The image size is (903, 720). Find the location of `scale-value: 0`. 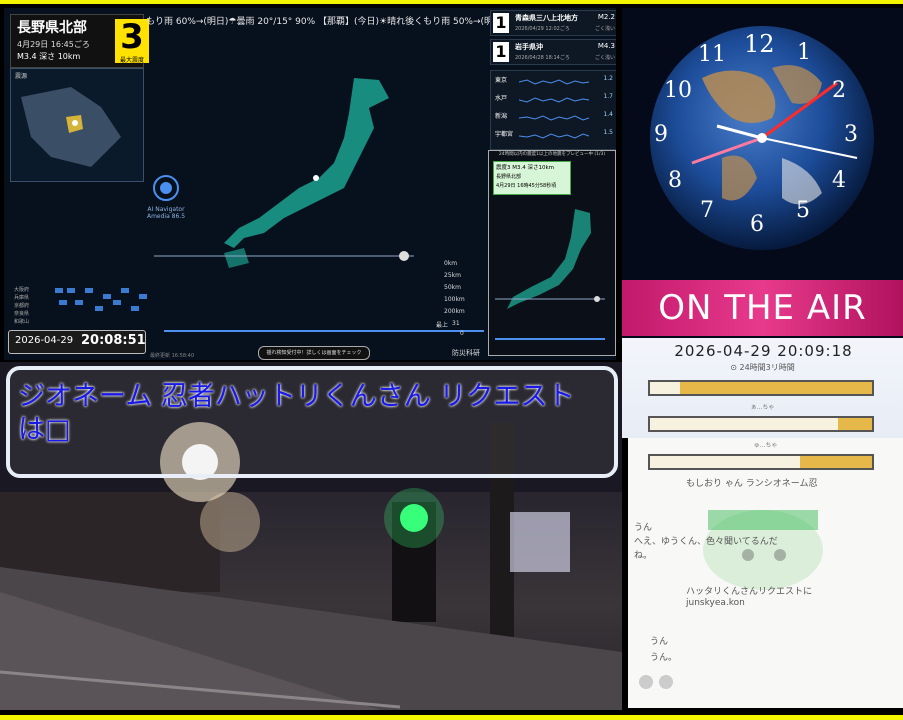

scale-value: 0 is located at coordinates (462, 333).